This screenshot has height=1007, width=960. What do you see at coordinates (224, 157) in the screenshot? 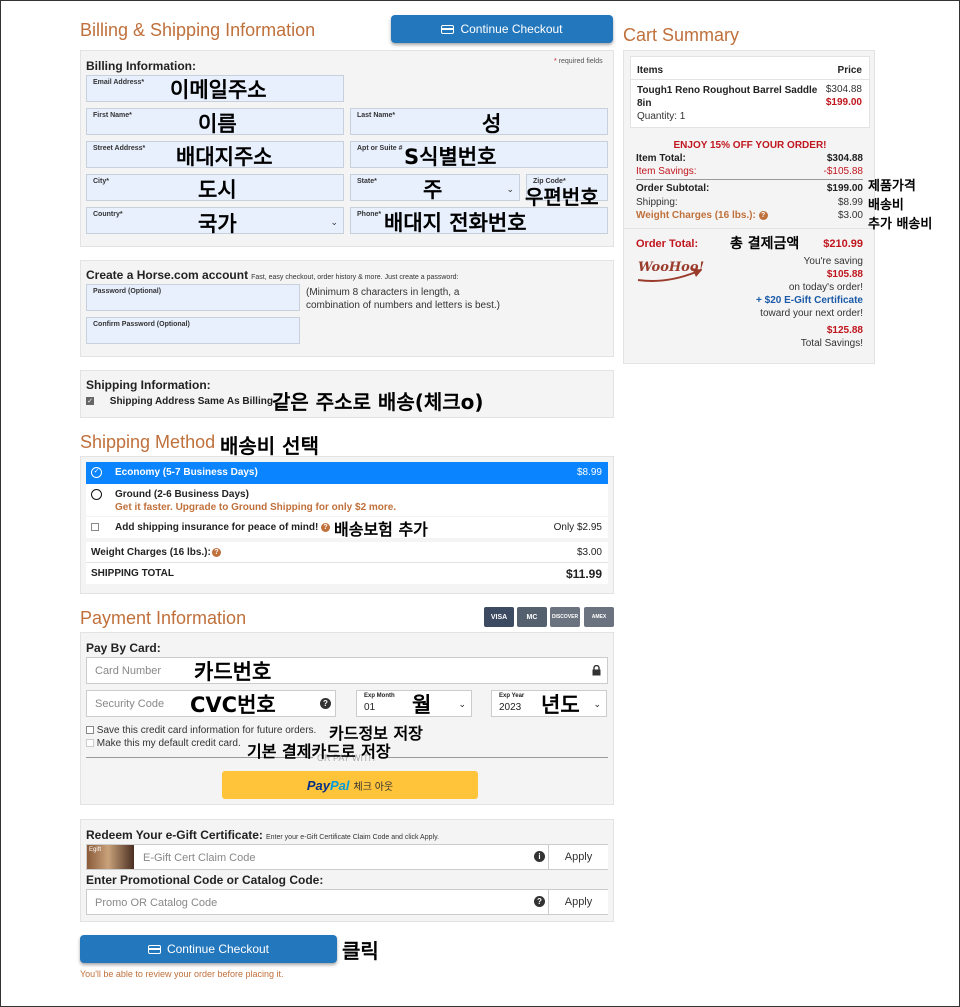
I see `annotation-street: 배대지주소` at bounding box center [224, 157].